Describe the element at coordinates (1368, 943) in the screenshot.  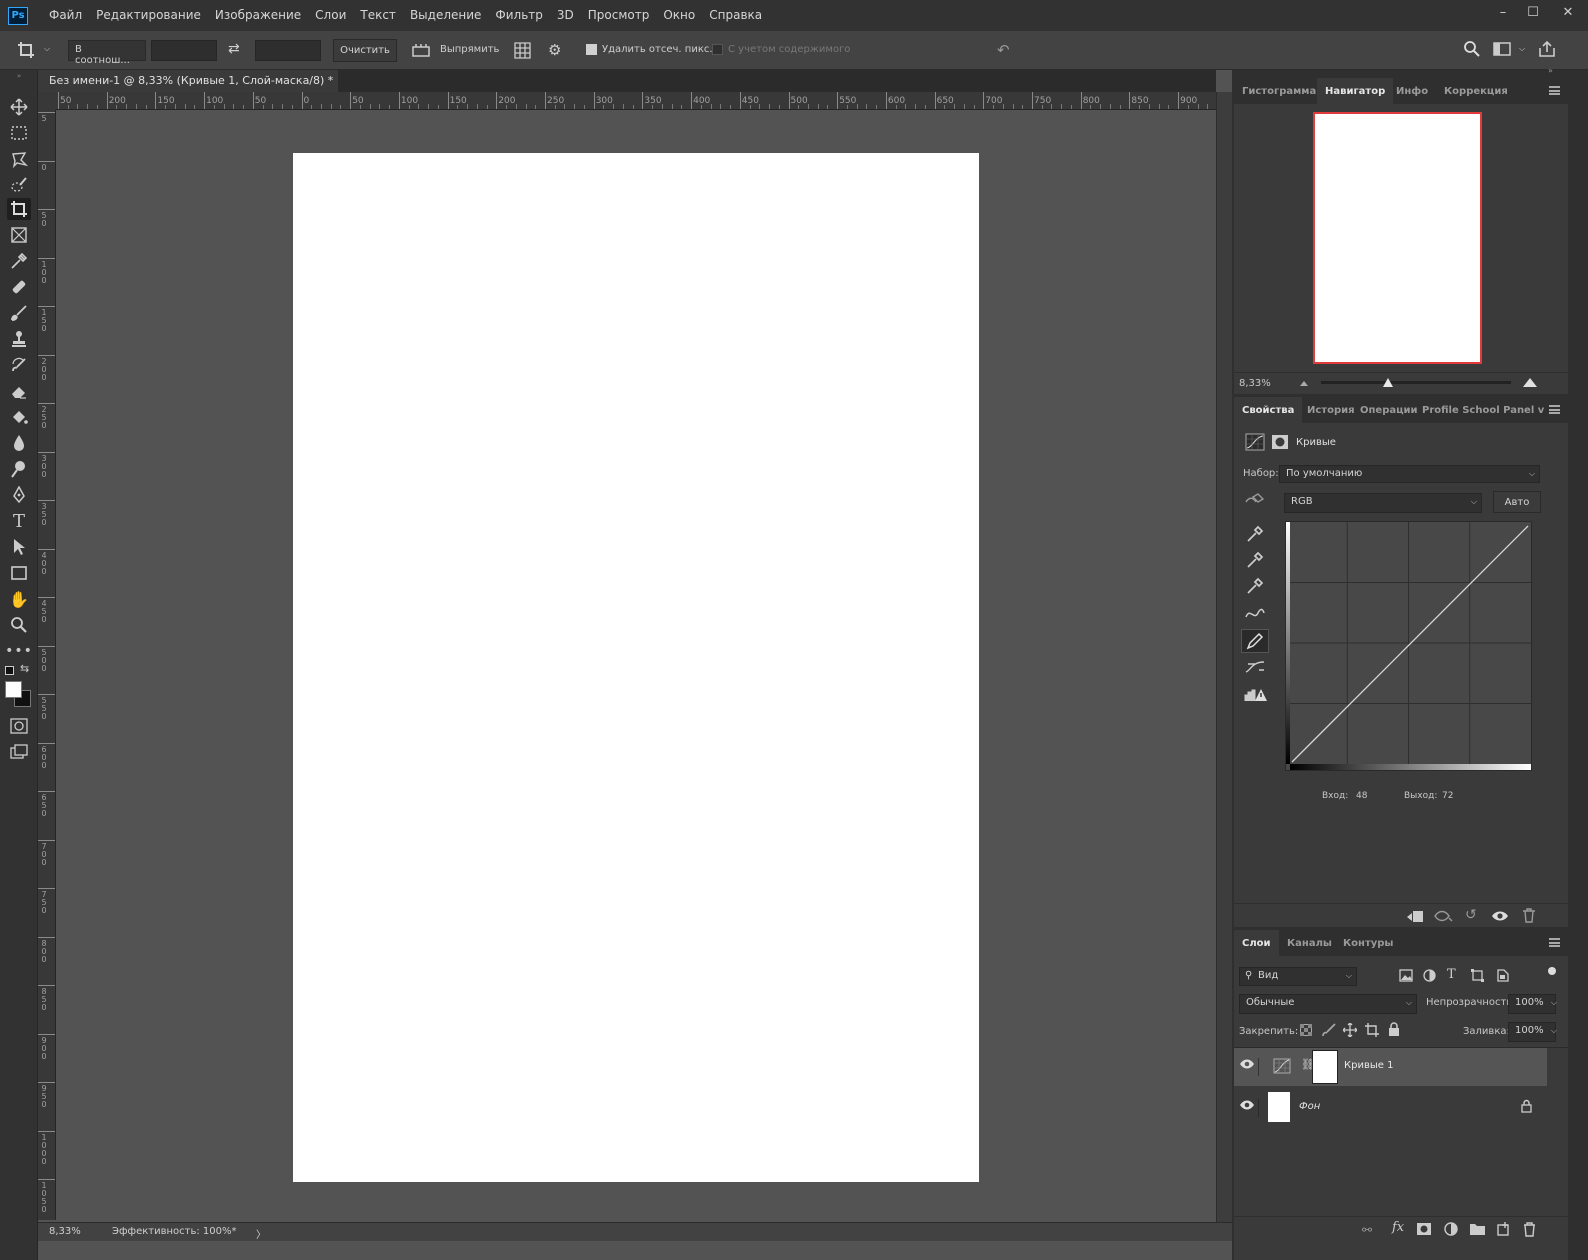
I see `tab-paths: Контуры` at that location.